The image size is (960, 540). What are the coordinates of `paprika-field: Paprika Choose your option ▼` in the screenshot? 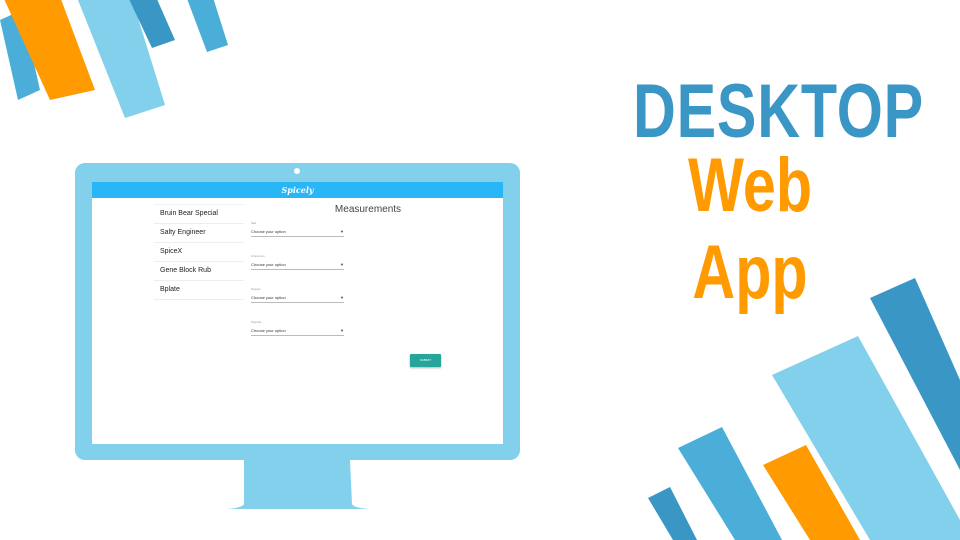 It's located at (296, 334).